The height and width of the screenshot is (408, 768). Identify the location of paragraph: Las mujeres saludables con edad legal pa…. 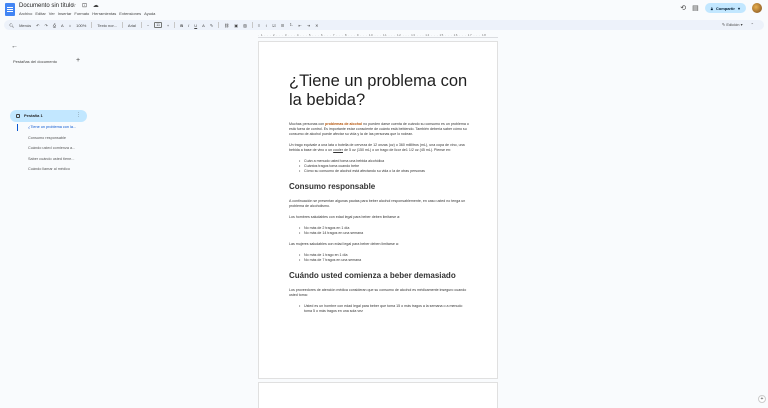
(380, 244).